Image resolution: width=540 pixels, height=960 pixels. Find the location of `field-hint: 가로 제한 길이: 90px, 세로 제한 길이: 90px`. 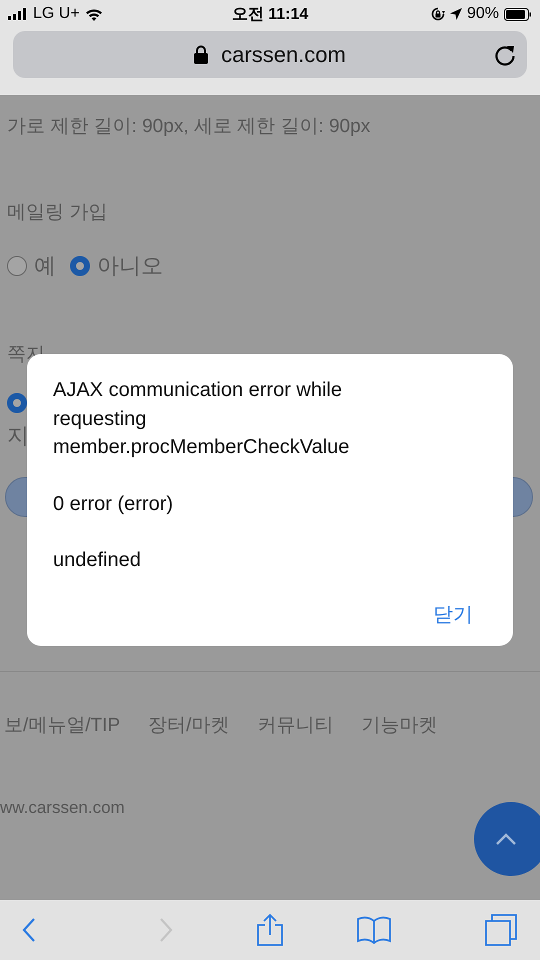

field-hint: 가로 제한 길이: 90px, 세로 제한 길이: 90px is located at coordinates (189, 127).